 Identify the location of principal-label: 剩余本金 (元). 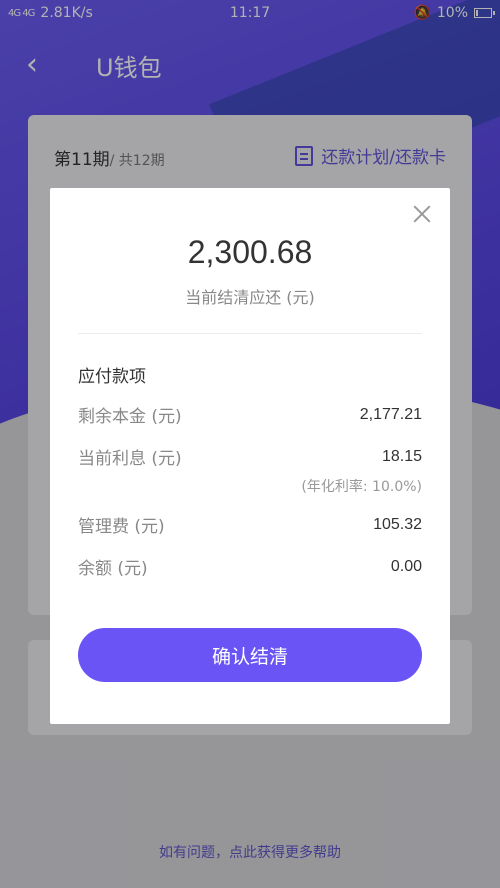
(130, 417).